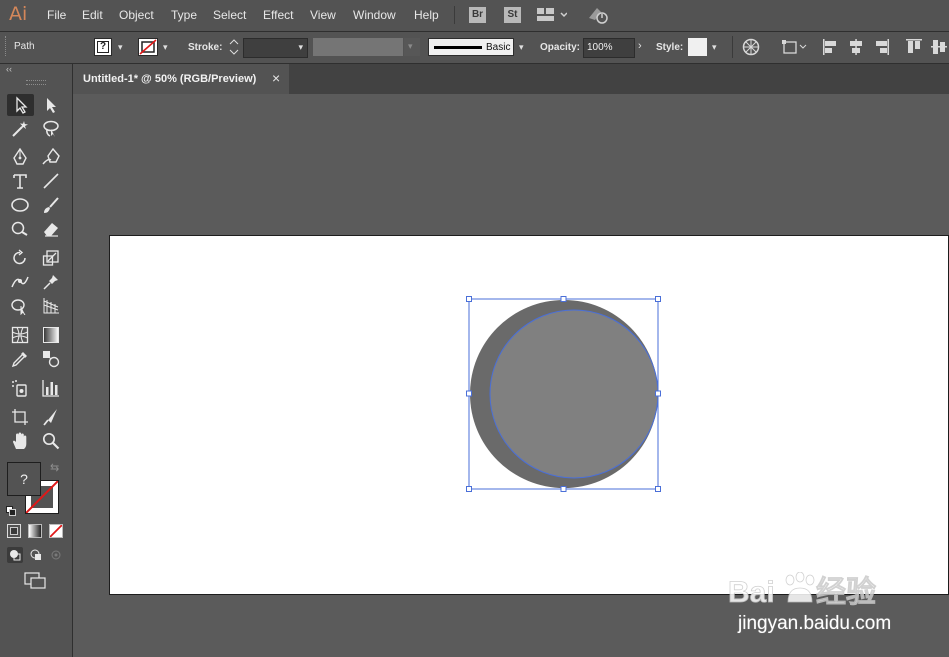 This screenshot has width=949, height=657. What do you see at coordinates (20, 205) in the screenshot?
I see `ellipse-tool` at bounding box center [20, 205].